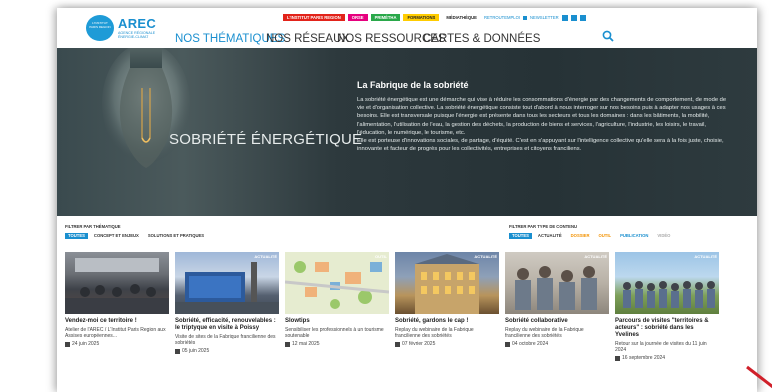 Image resolution: width=772 pixels, height=392 pixels. What do you see at coordinates (582, 17) in the screenshot?
I see `youtube-icon` at bounding box center [582, 17].